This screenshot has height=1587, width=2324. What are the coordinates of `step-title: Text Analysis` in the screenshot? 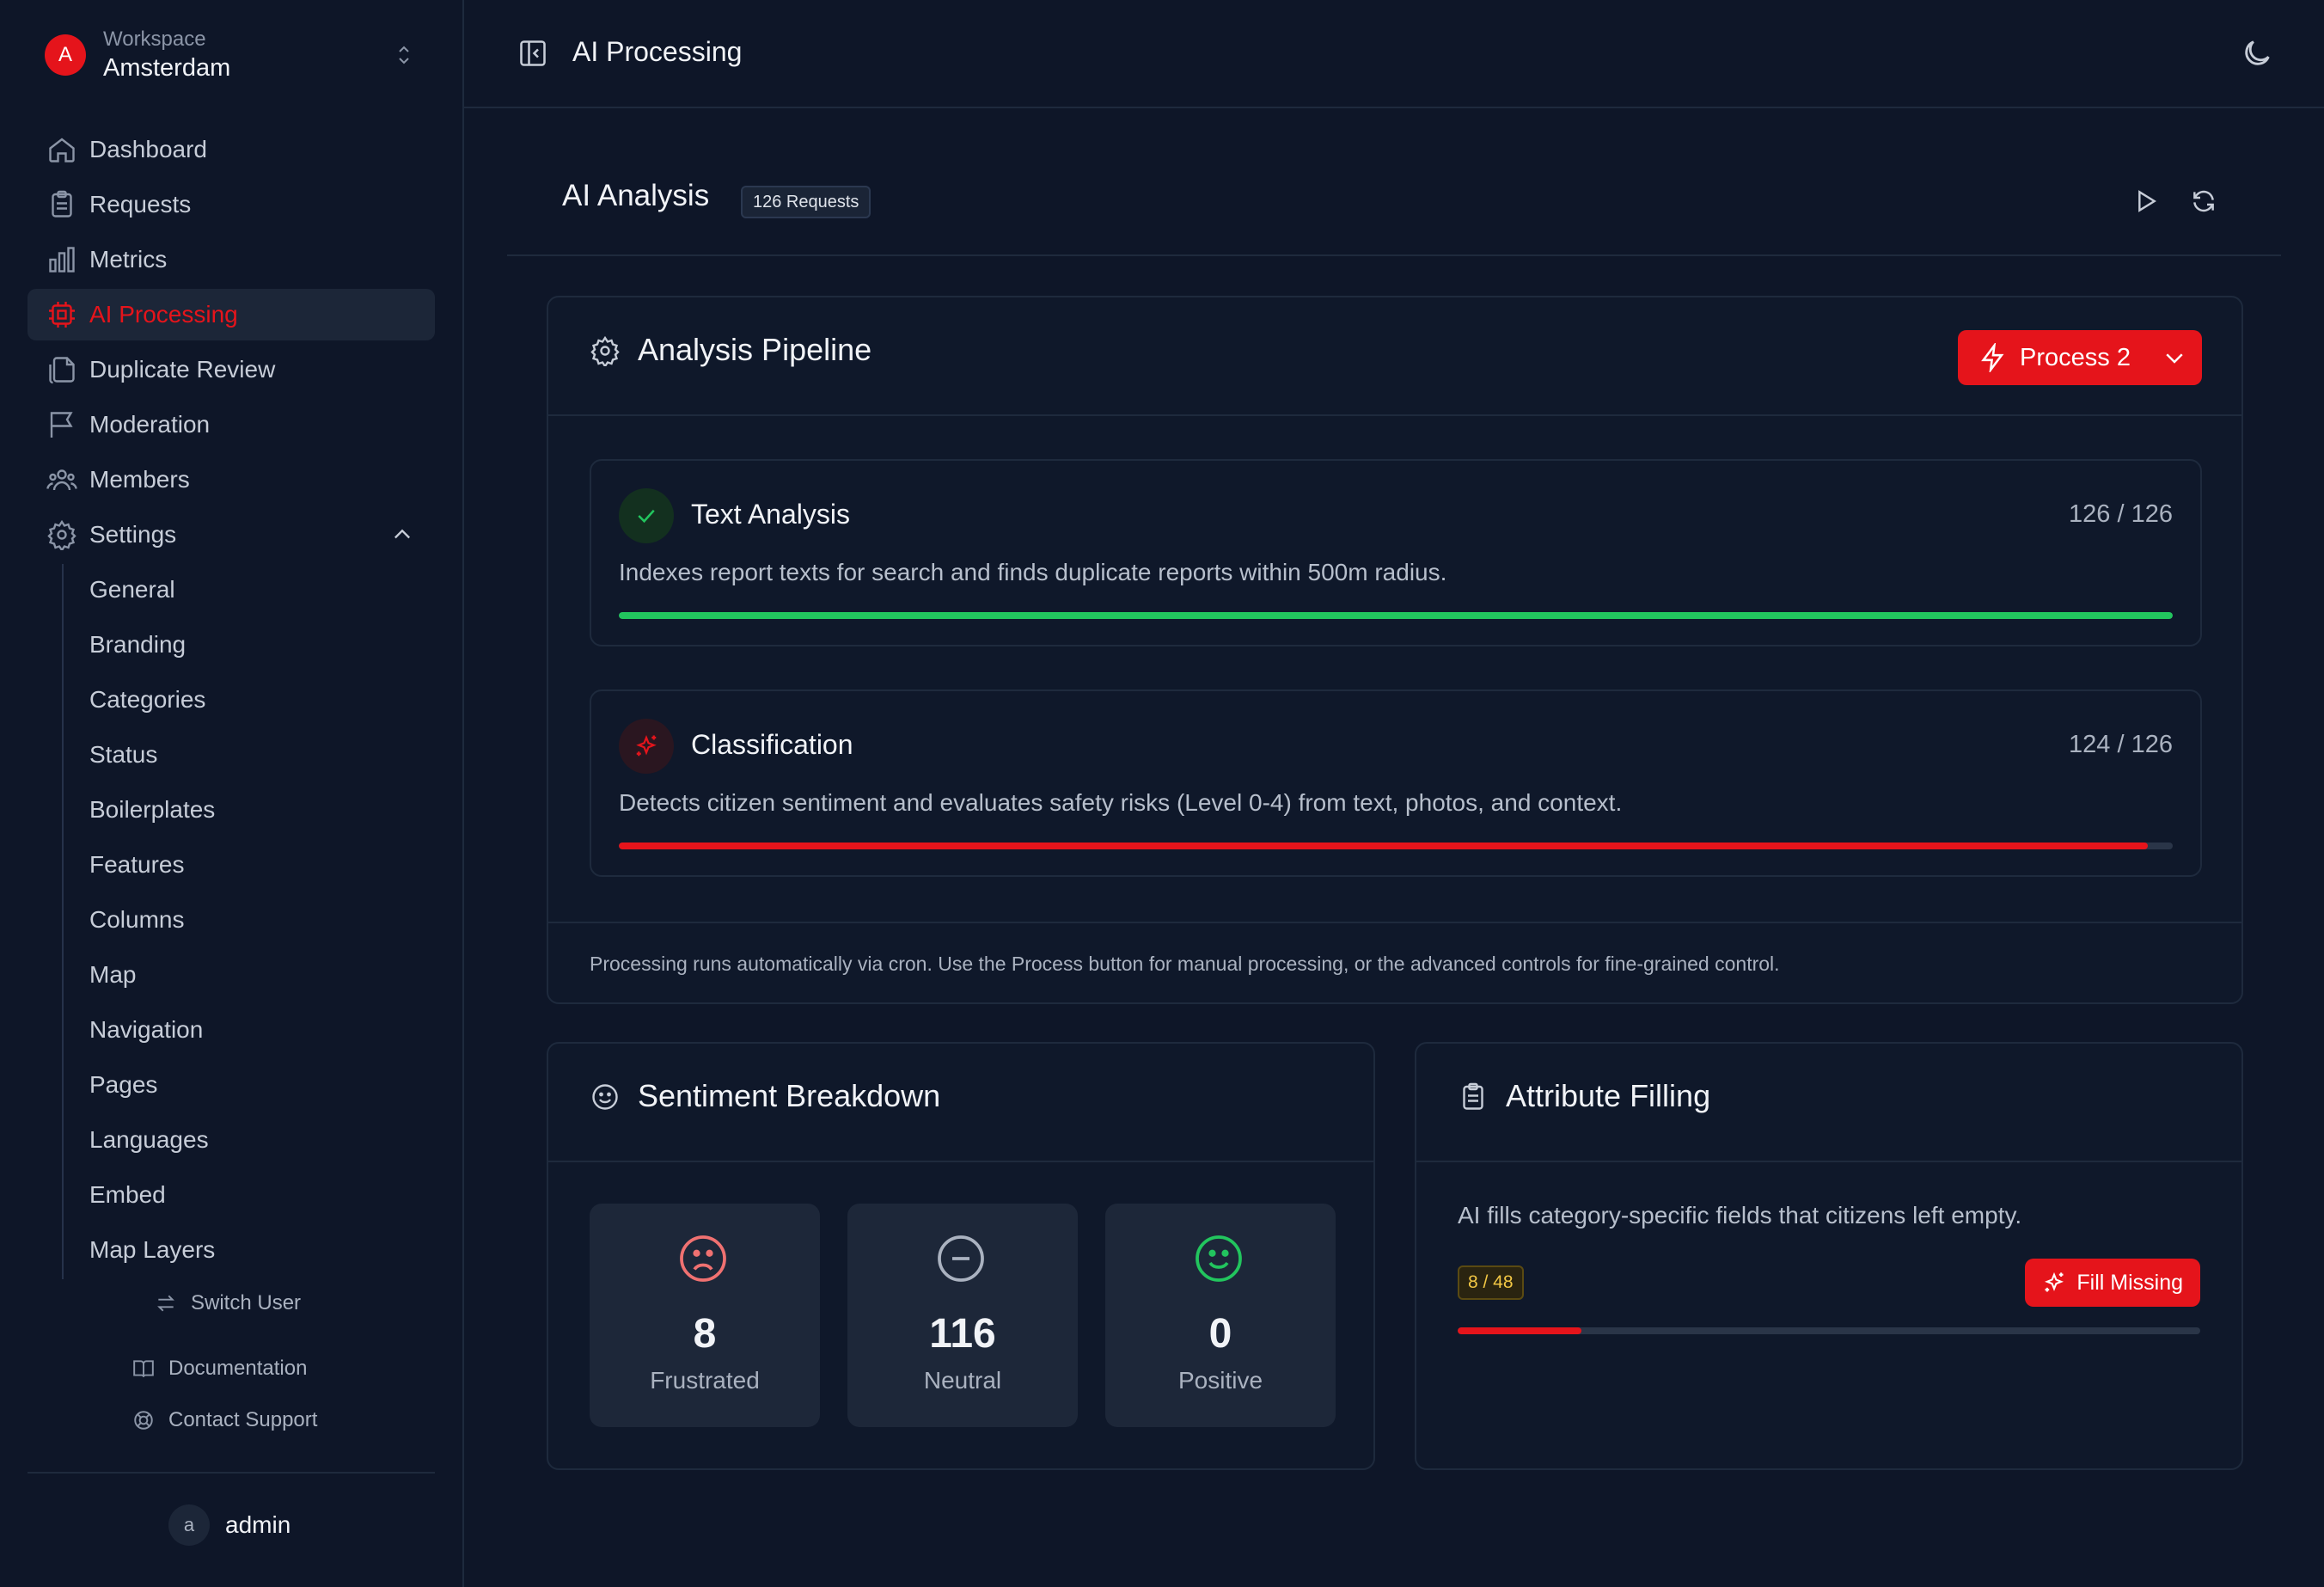 It's located at (771, 515).